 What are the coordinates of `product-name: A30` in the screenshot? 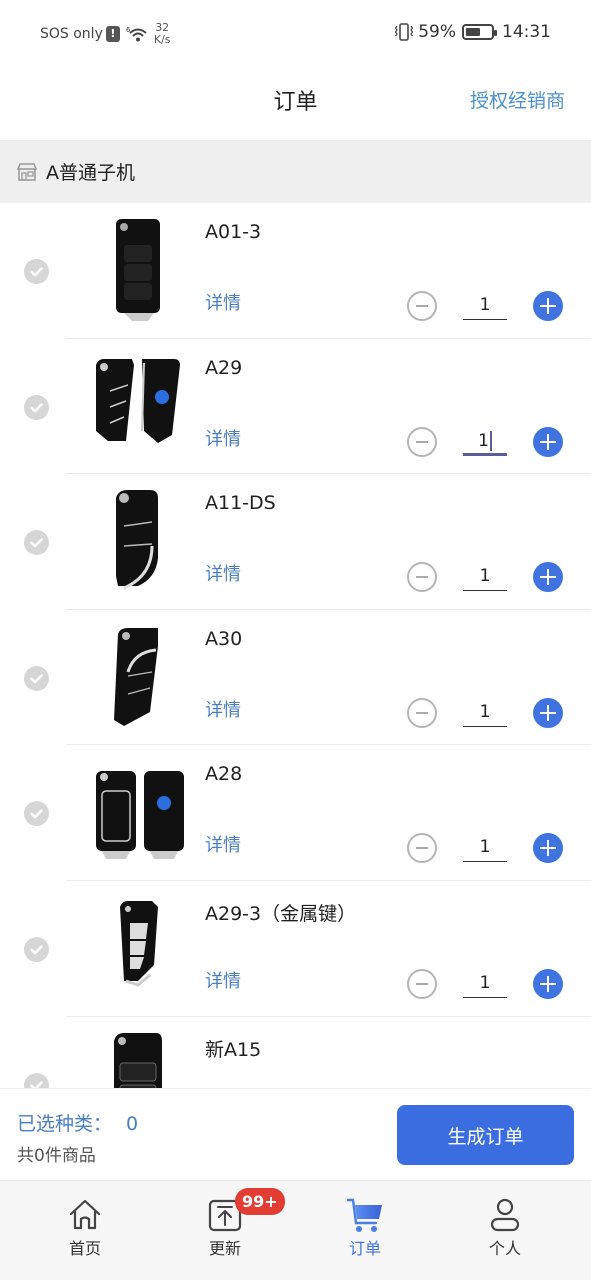 It's located at (224, 638).